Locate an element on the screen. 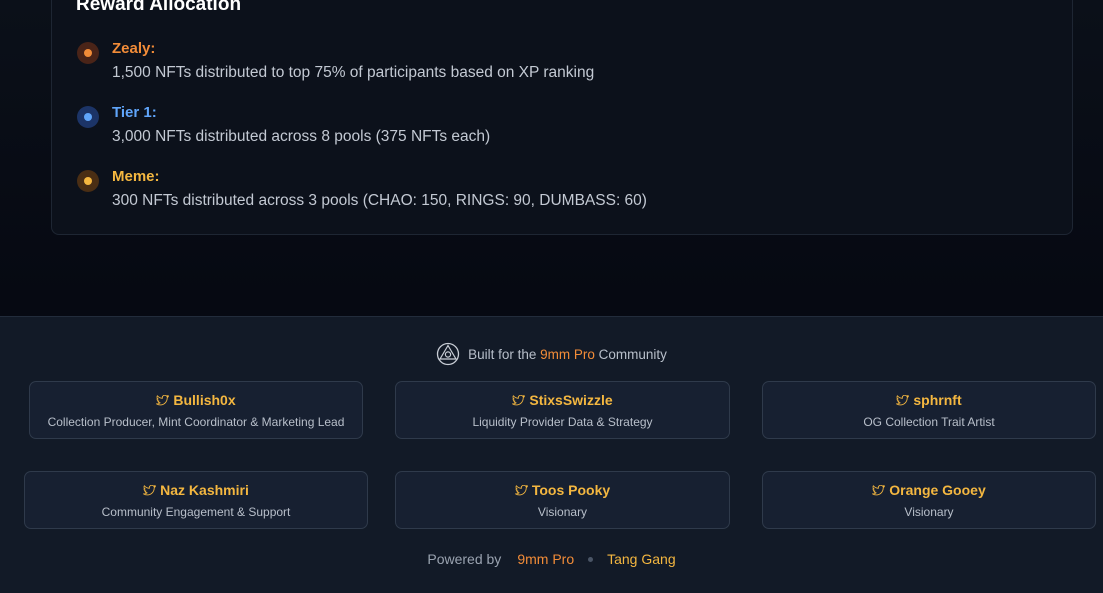 This screenshot has height=593, width=1103. credit-role: OG Collection Trait Artist is located at coordinates (929, 422).